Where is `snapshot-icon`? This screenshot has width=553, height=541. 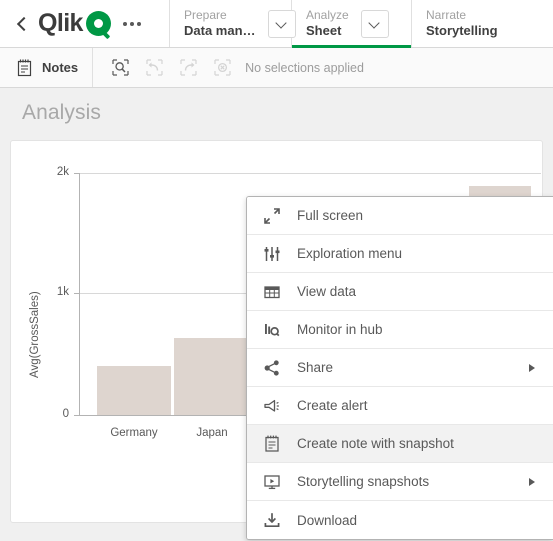 snapshot-icon is located at coordinates (272, 482).